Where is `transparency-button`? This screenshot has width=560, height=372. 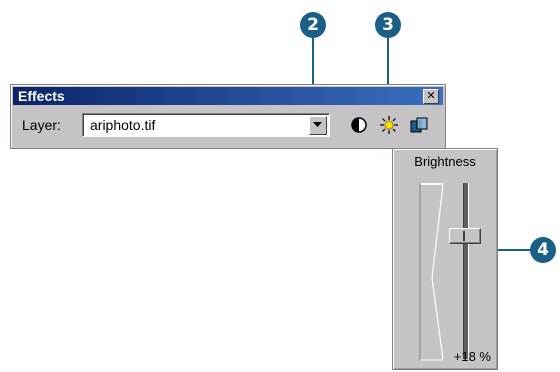
transparency-button is located at coordinates (419, 125).